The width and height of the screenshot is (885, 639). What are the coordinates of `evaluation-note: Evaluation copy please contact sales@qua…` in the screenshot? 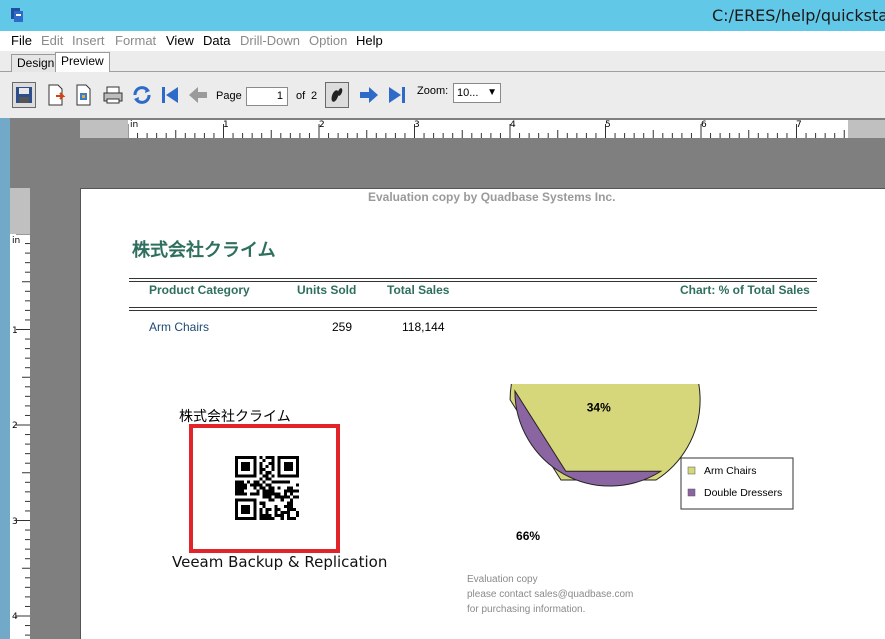 It's located at (550, 594).